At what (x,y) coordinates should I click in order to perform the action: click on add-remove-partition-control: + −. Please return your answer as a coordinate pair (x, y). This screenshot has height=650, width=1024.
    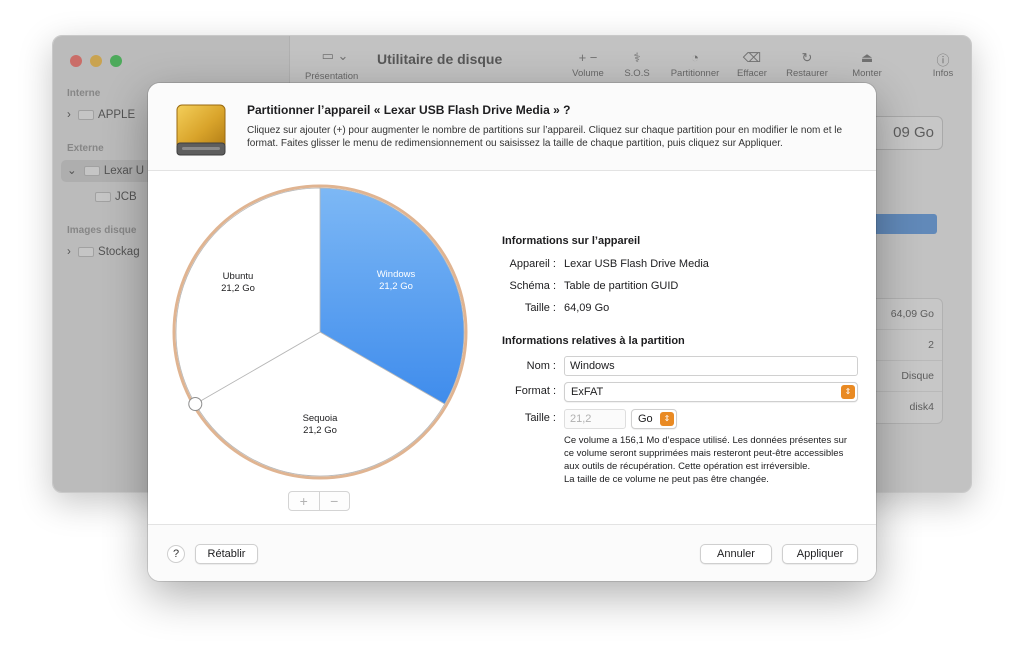
    Looking at the image, I should click on (319, 501).